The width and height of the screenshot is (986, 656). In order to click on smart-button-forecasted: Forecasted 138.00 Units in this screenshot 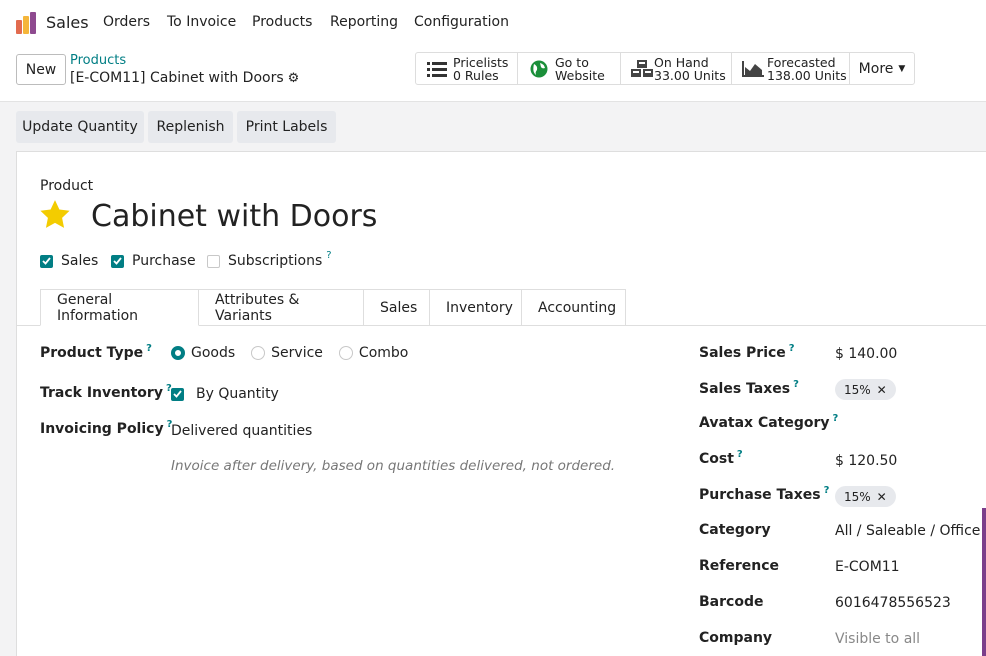, I will do `click(790, 68)`.